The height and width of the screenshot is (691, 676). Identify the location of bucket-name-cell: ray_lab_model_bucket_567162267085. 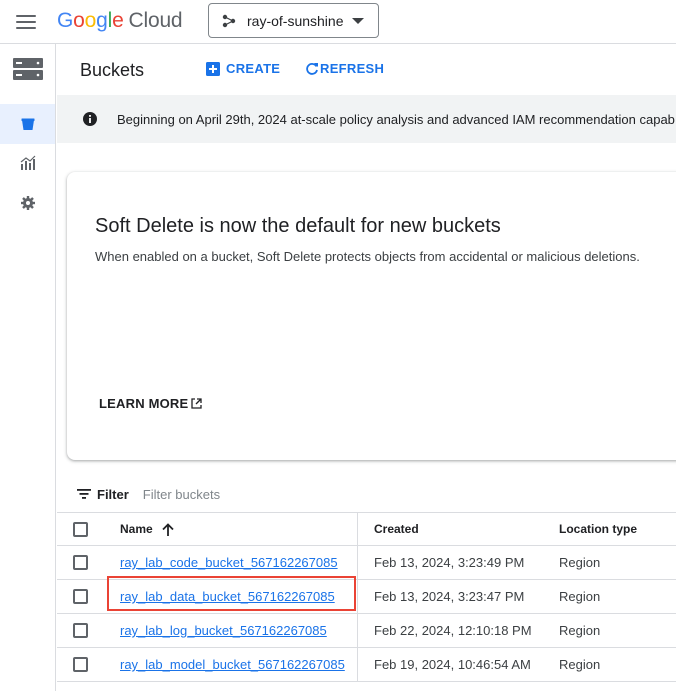
(232, 664).